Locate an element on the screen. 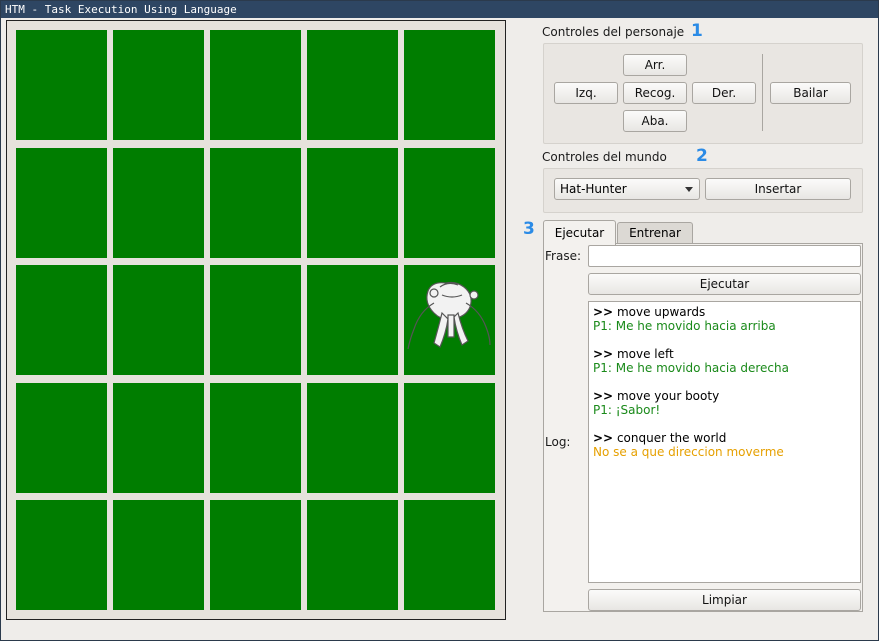 The width and height of the screenshot is (879, 641). execute-button: Ejecutar is located at coordinates (724, 284).